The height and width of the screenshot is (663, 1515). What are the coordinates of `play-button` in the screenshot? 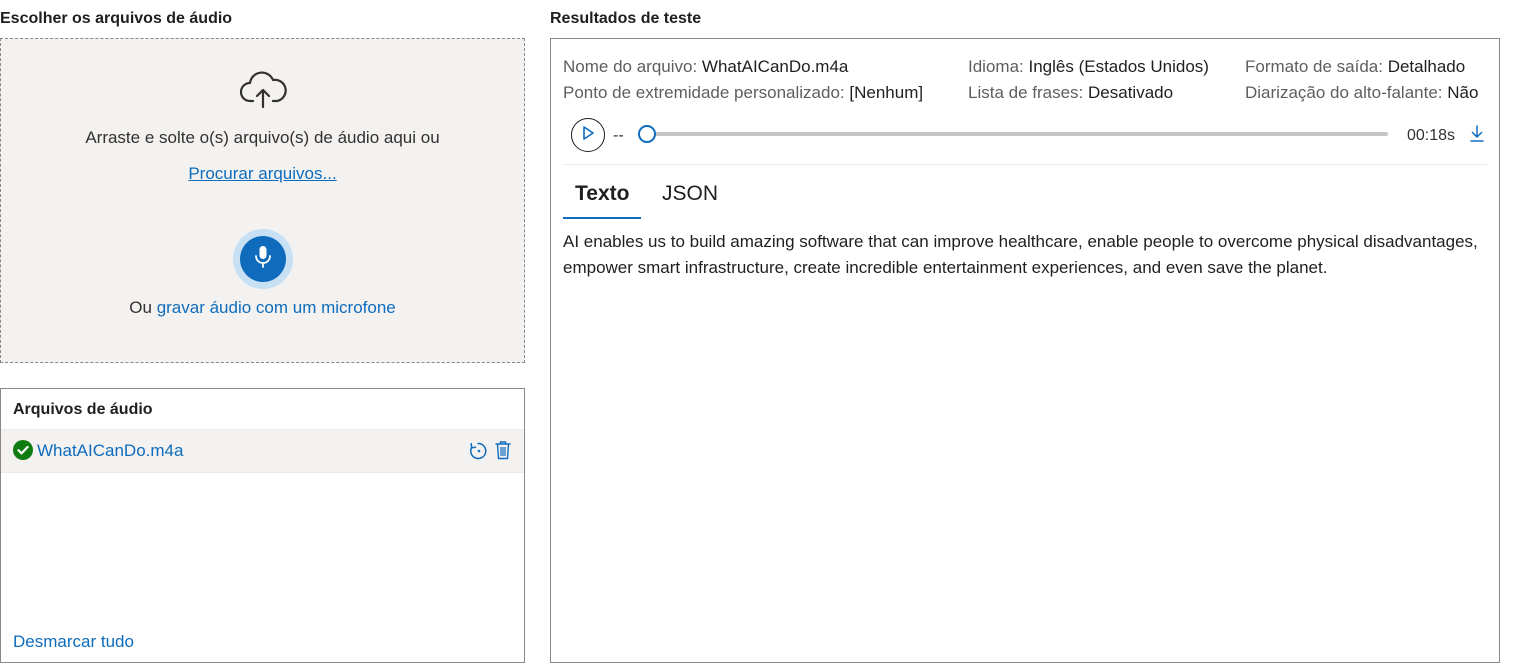 It's located at (588, 135).